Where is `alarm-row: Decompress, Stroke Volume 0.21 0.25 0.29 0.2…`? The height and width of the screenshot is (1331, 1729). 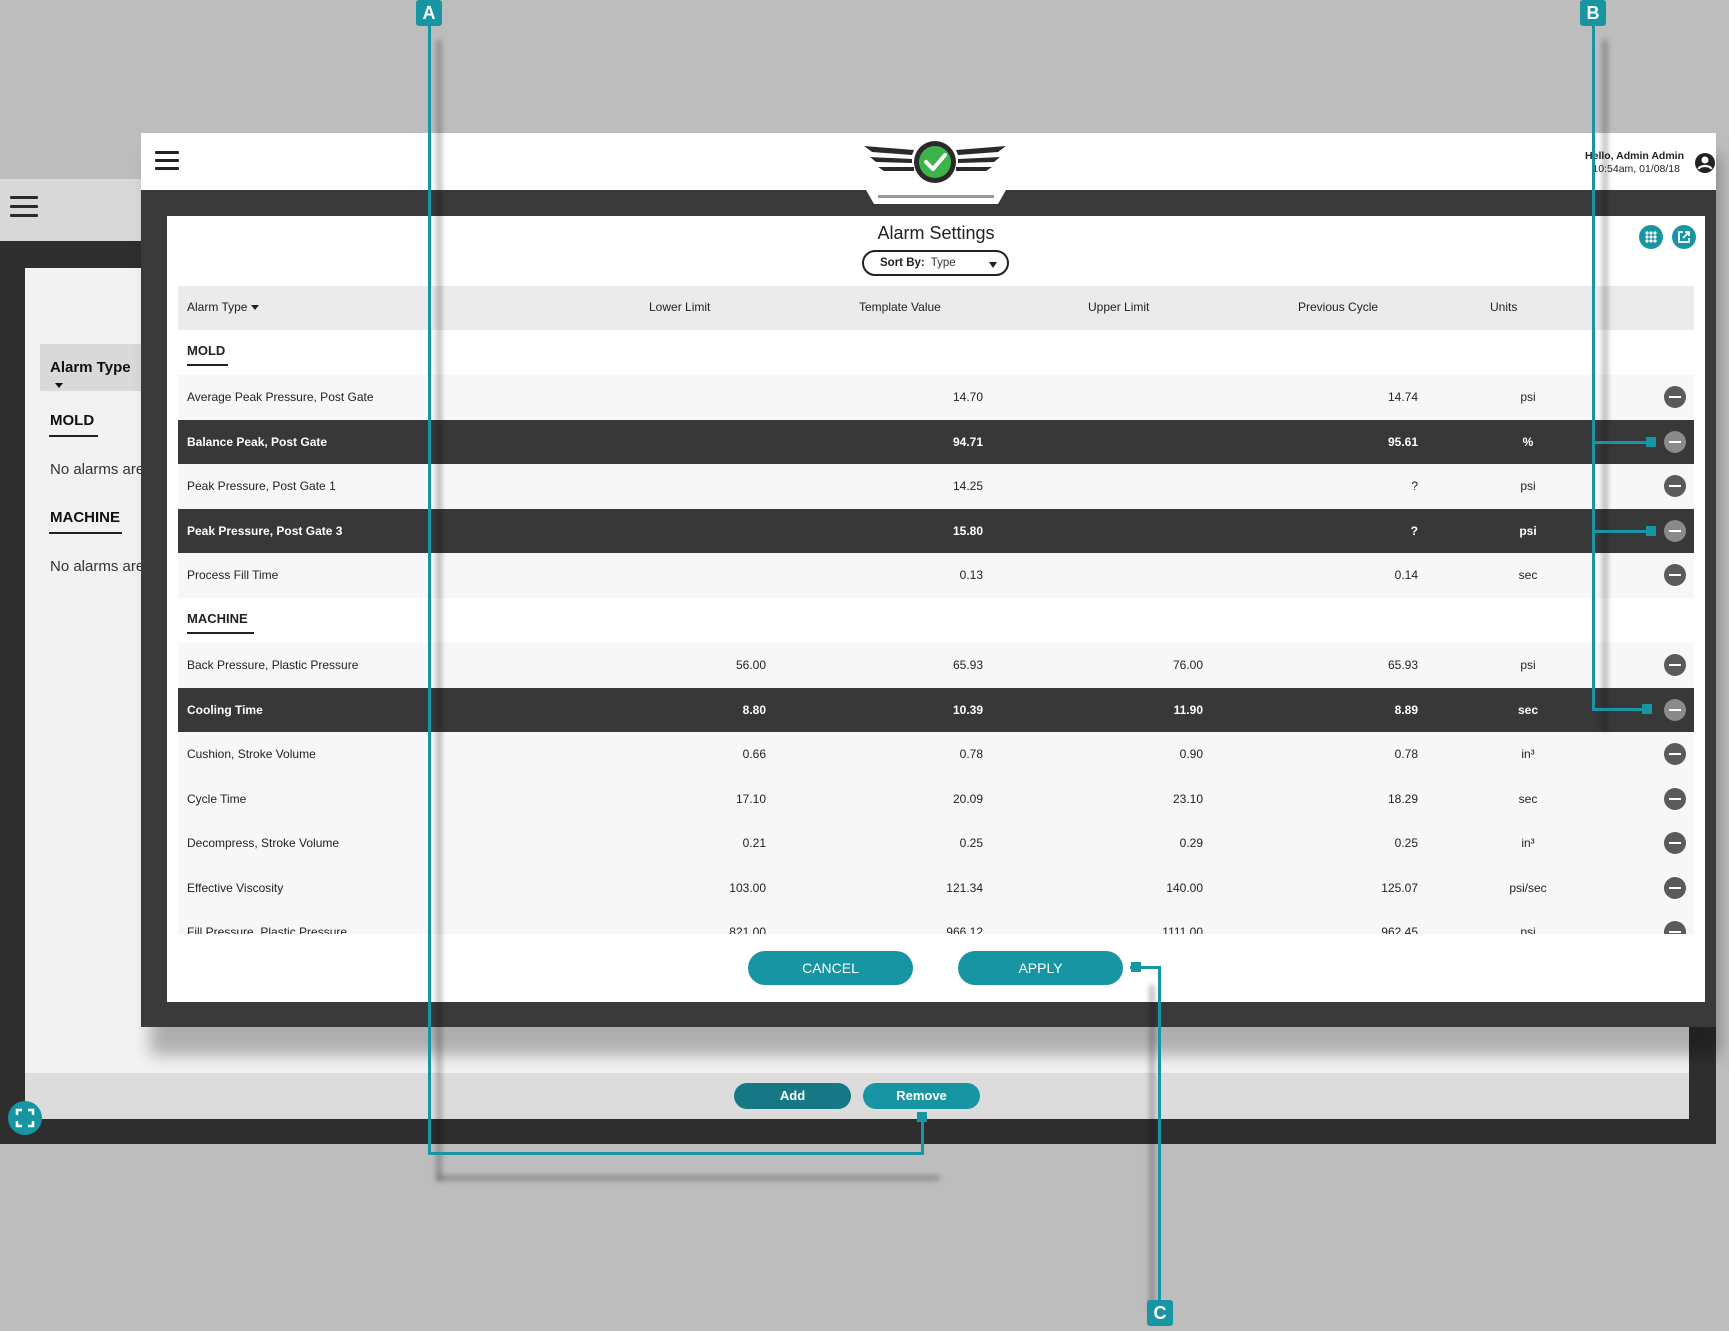 alarm-row: Decompress, Stroke Volume 0.21 0.25 0.29 0.2… is located at coordinates (936, 843).